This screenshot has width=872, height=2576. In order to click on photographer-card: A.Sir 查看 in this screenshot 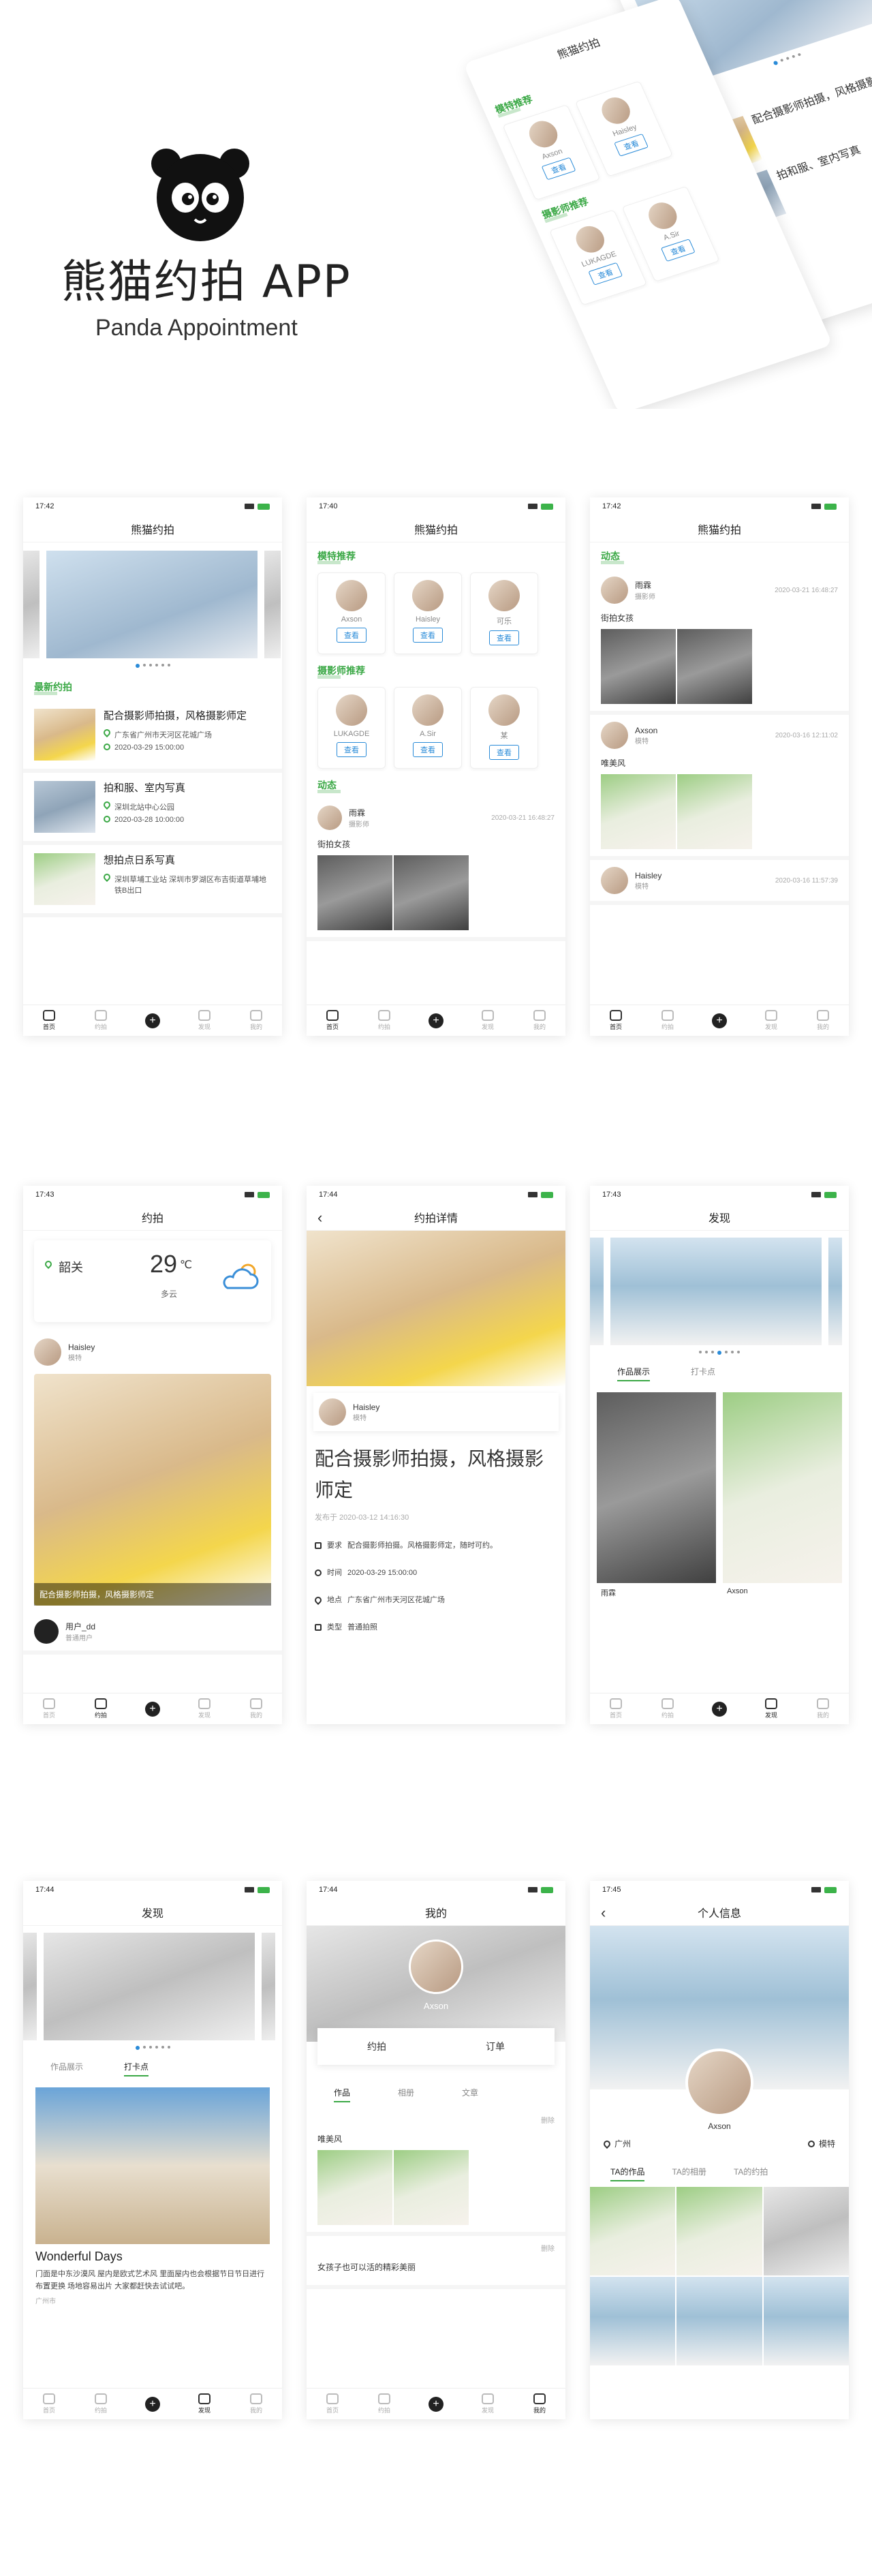, I will do `click(428, 728)`.